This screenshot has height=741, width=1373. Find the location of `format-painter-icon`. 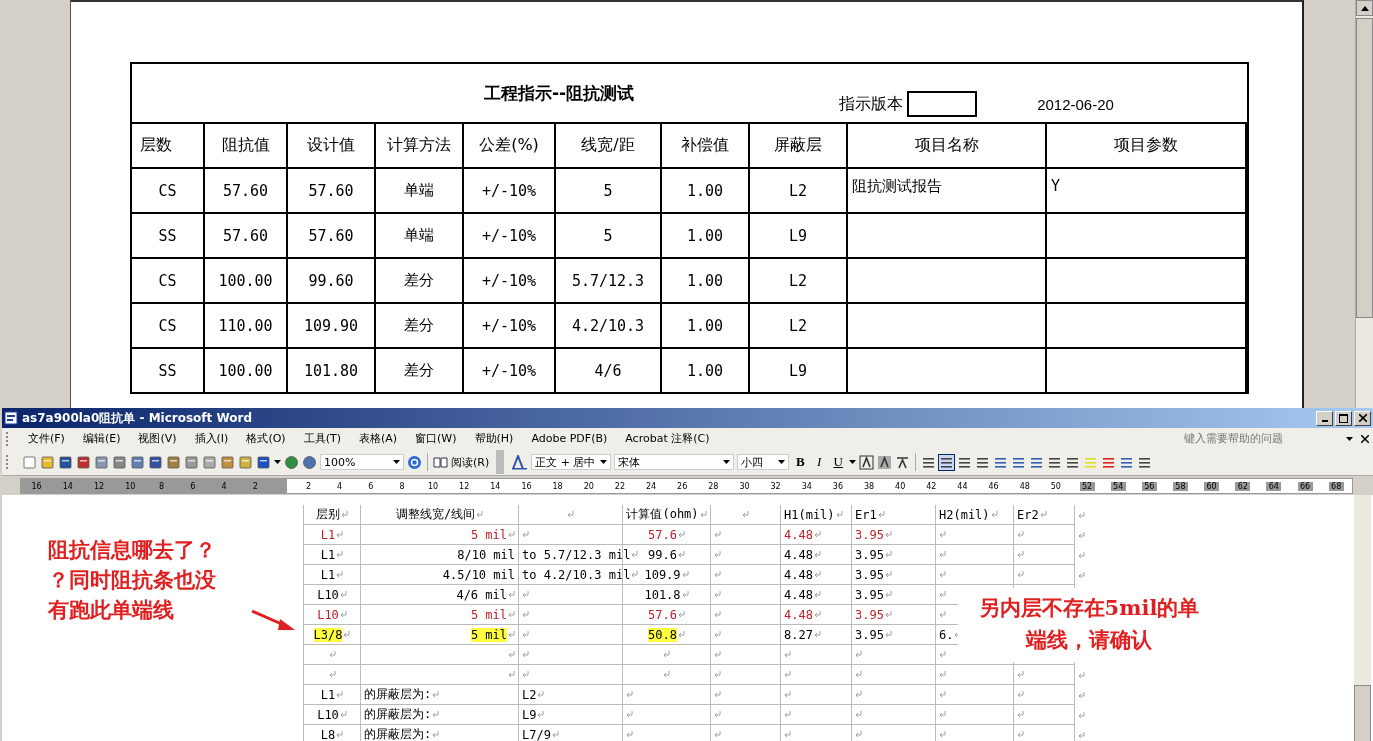

format-painter-icon is located at coordinates (245, 462).